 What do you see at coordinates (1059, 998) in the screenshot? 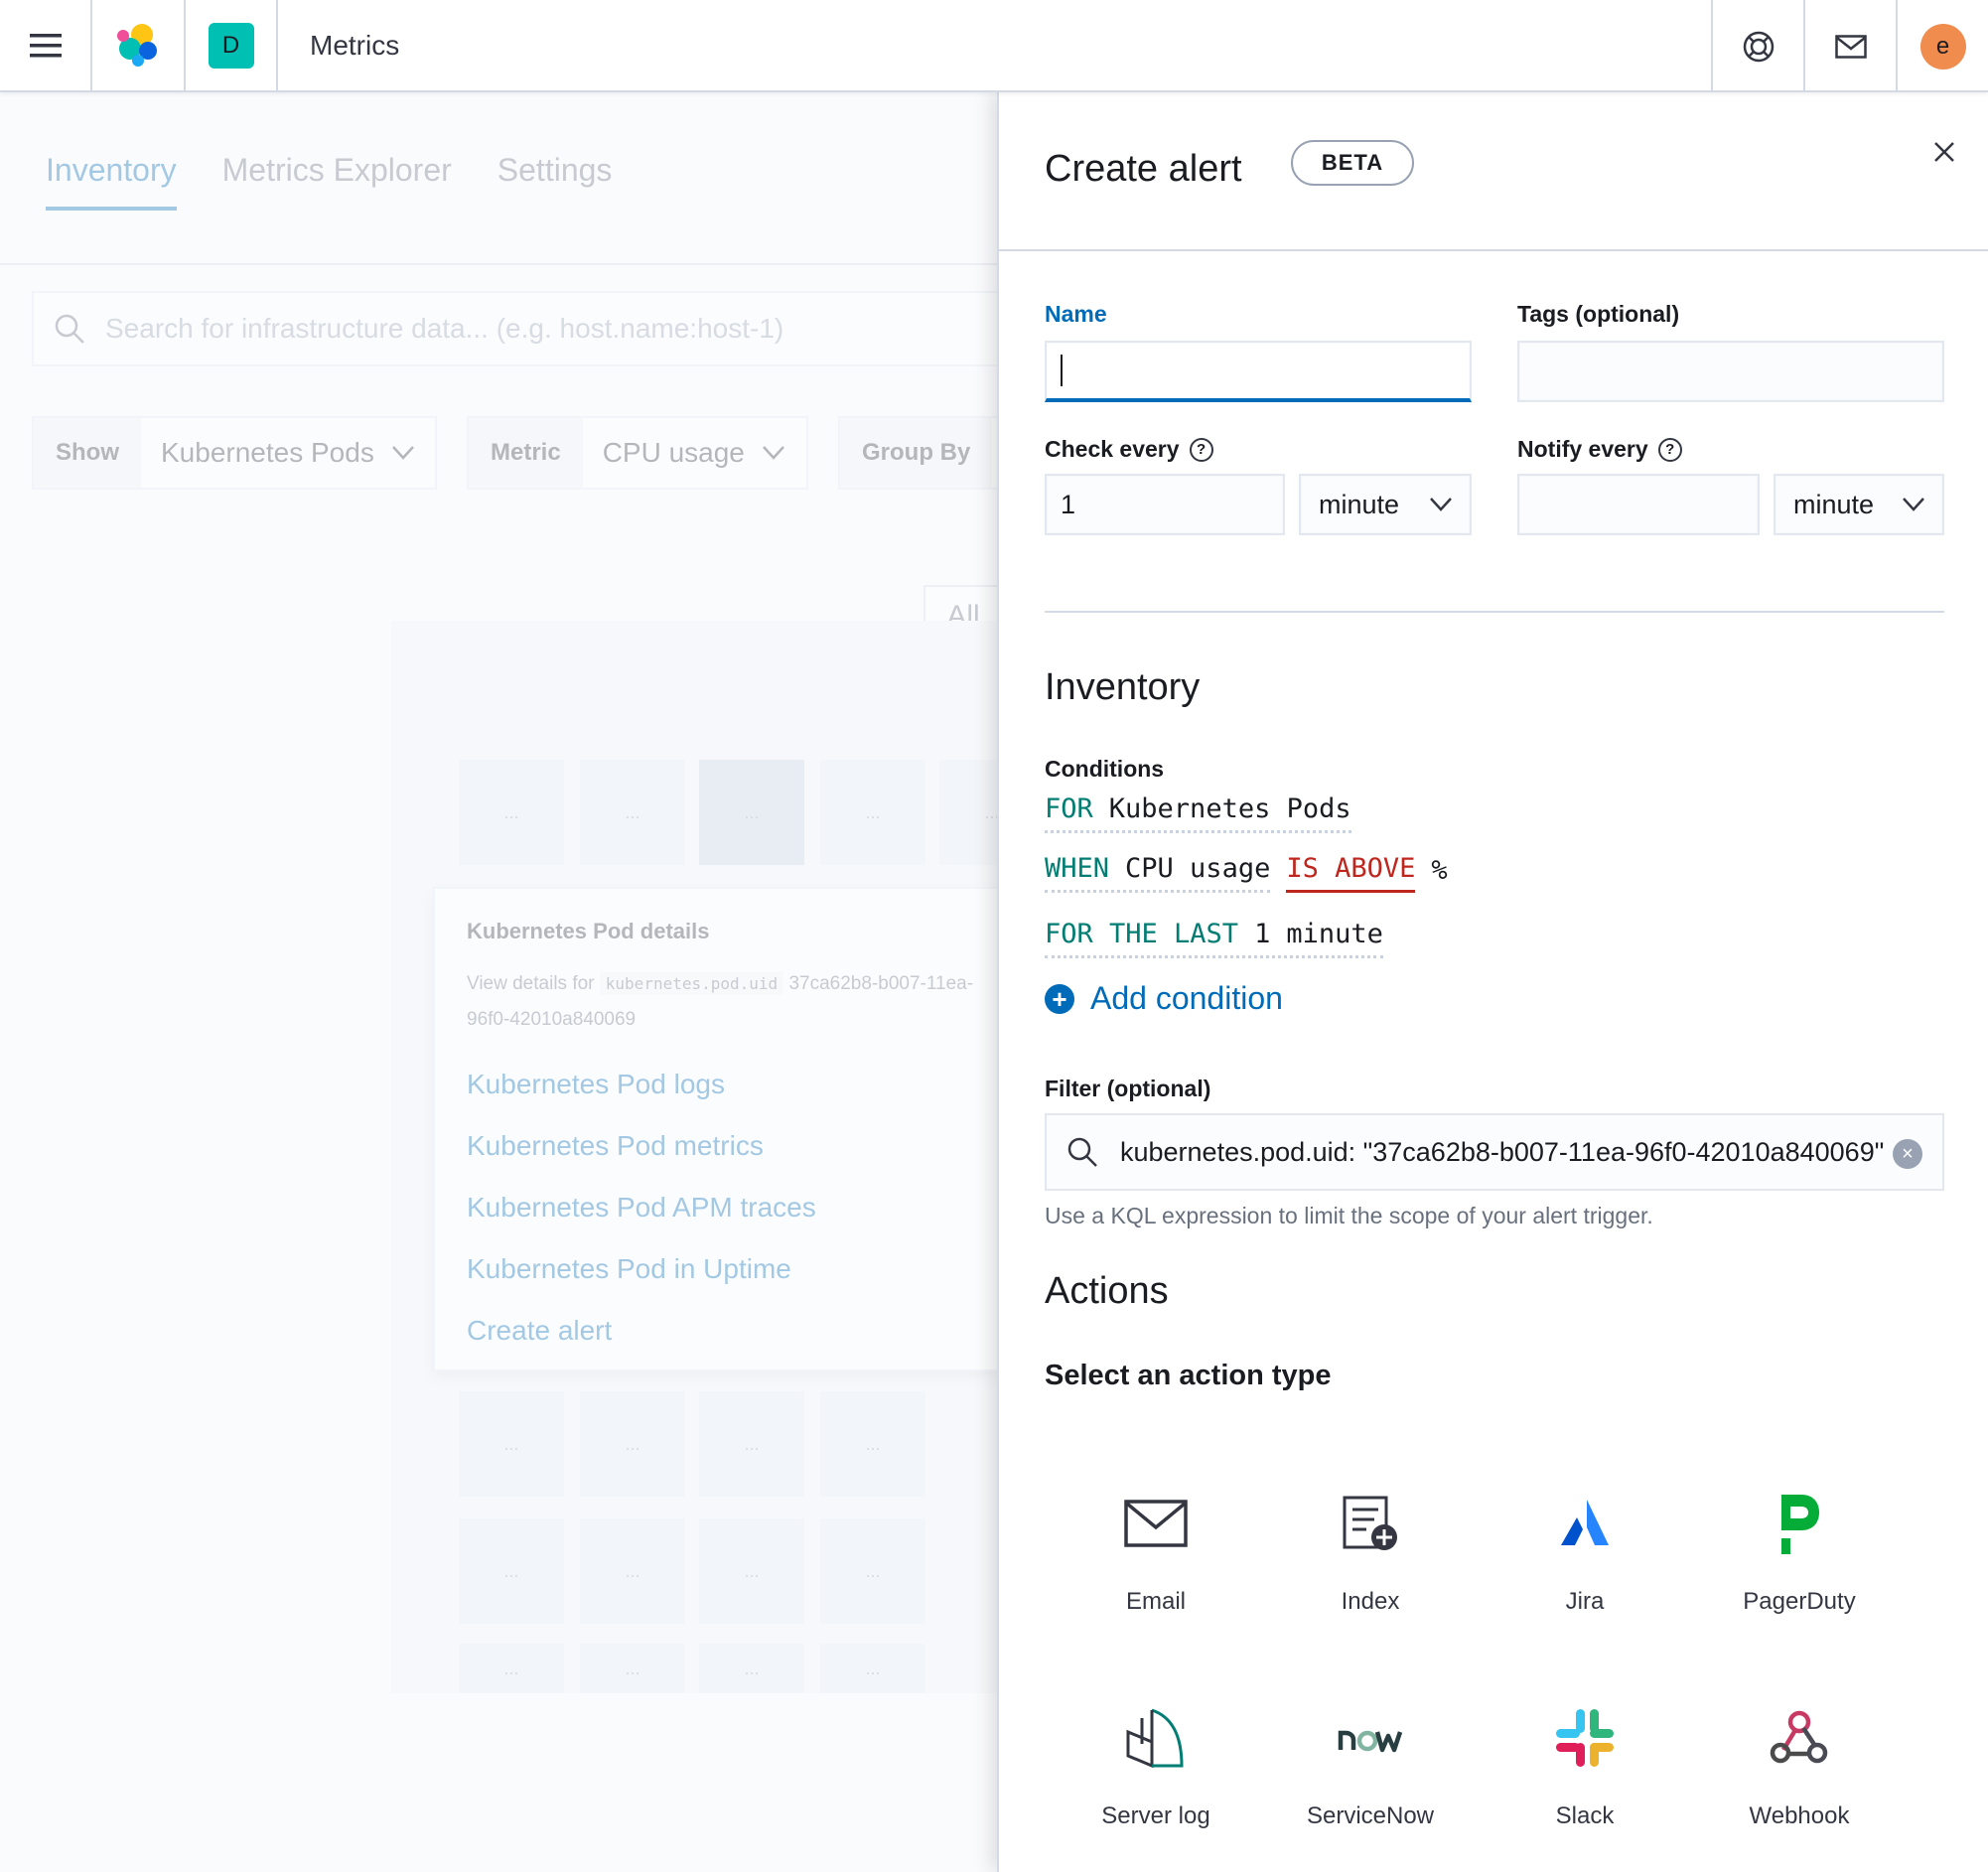
I see `plus-circle-icon: +` at bounding box center [1059, 998].